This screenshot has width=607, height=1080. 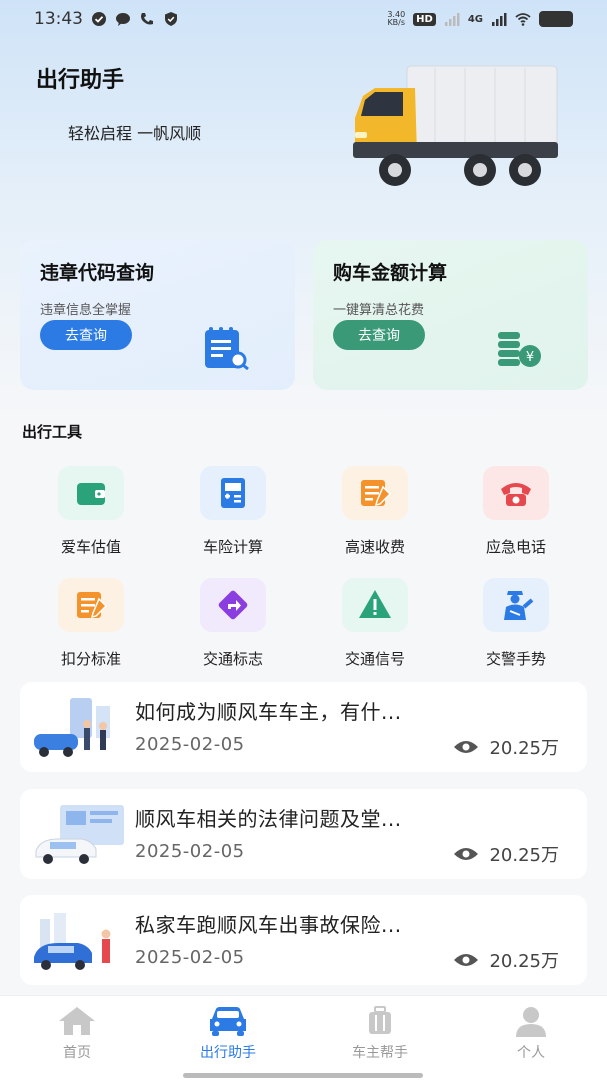 What do you see at coordinates (303, 1037) in the screenshot?
I see `bottom-nav: 首页 出行助手 车主帮手 个人` at bounding box center [303, 1037].